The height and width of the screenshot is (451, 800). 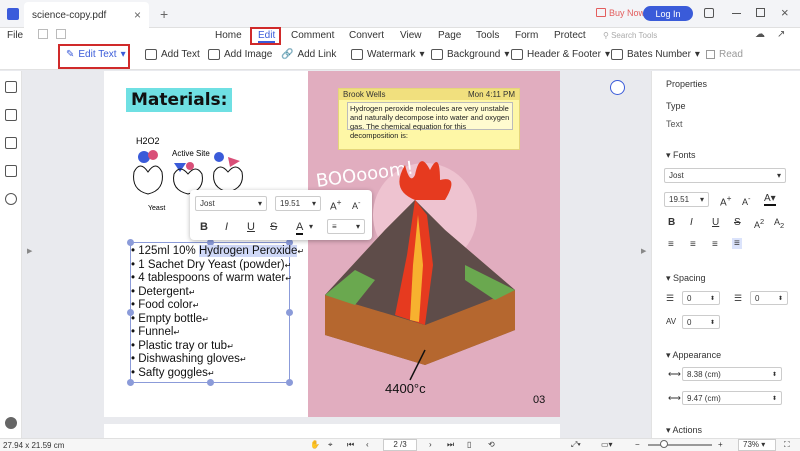 What do you see at coordinates (164, 14) in the screenshot?
I see `new-tab-icon: +` at bounding box center [164, 14].